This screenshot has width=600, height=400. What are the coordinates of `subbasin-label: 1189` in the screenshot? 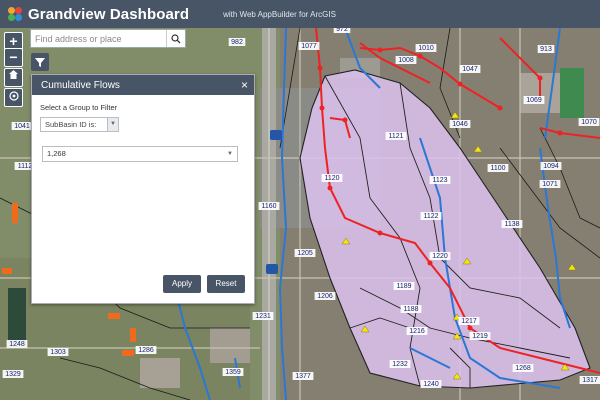 It's located at (403, 286).